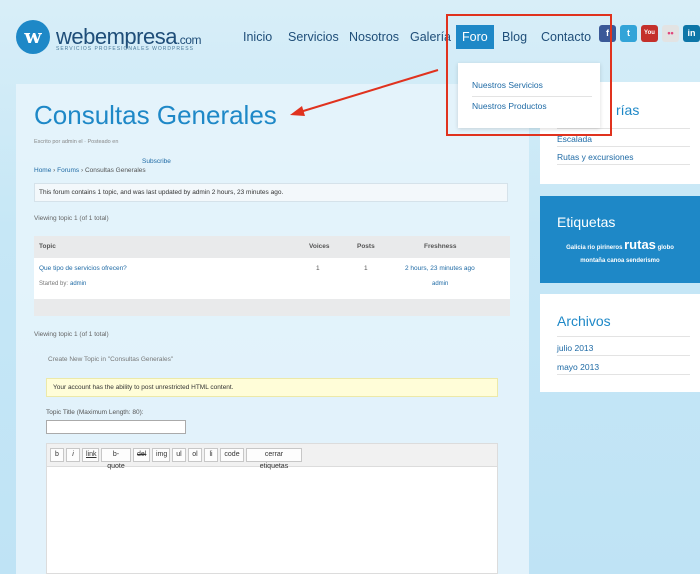 The image size is (700, 574). I want to click on category-link: Rutas y excursiones, so click(595, 157).